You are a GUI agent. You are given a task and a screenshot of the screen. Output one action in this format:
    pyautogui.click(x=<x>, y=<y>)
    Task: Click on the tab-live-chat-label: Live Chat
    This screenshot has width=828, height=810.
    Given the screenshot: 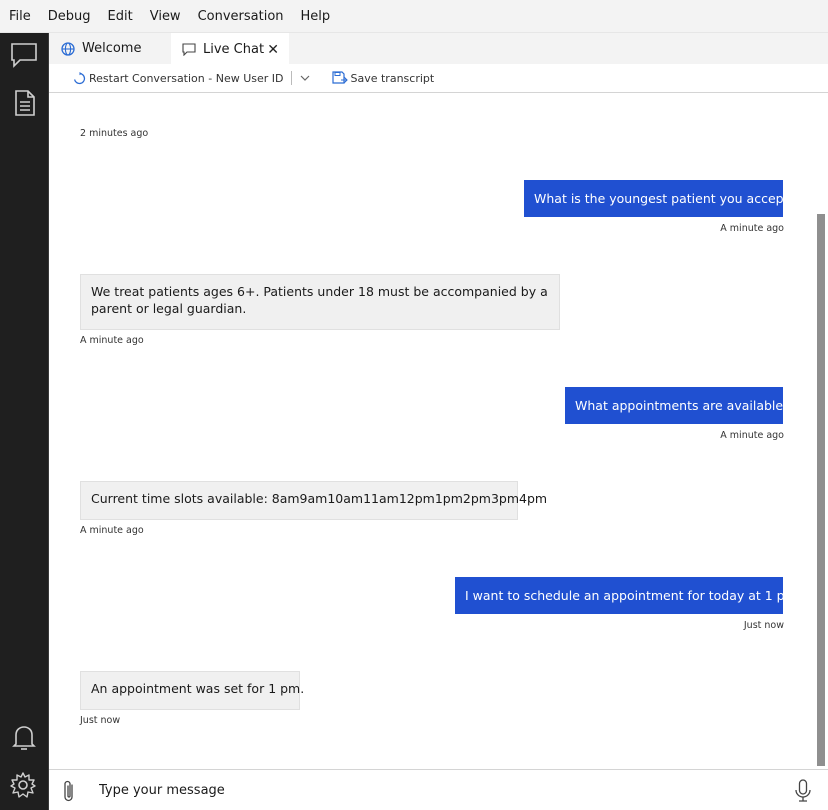 What is the action you would take?
    pyautogui.click(x=234, y=49)
    